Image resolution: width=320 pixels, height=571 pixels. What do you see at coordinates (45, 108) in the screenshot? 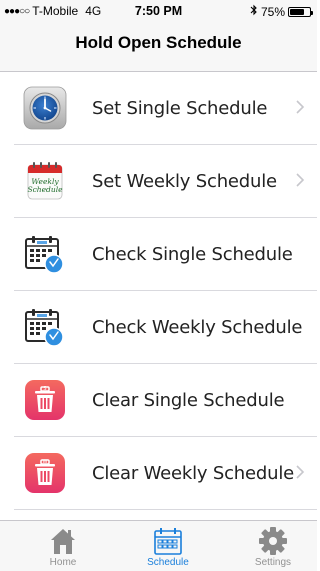
I see `clock-icon` at bounding box center [45, 108].